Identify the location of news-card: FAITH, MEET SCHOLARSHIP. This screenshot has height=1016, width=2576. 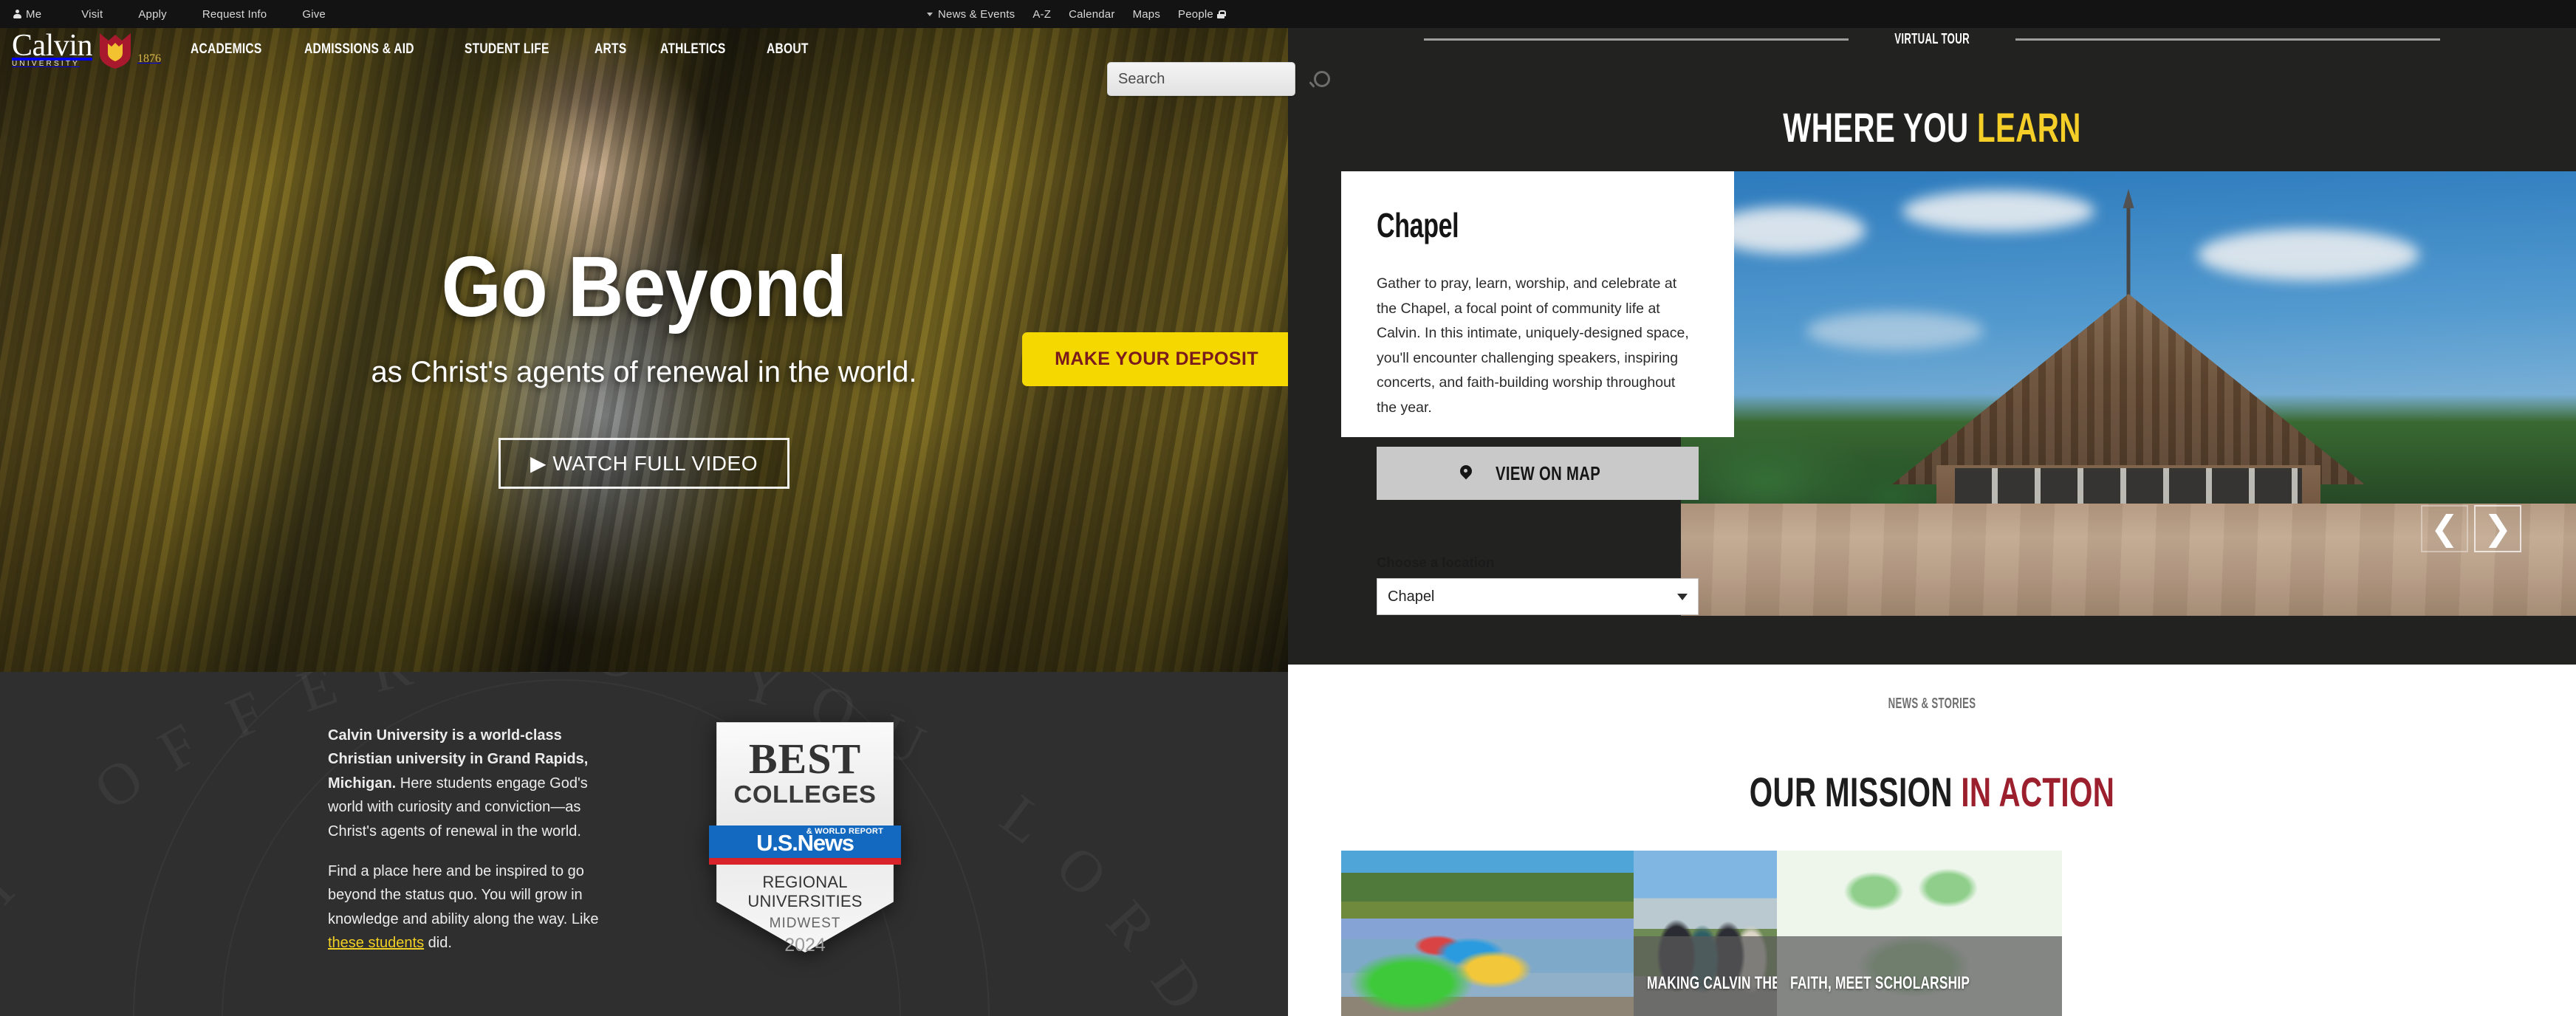
(1919, 933).